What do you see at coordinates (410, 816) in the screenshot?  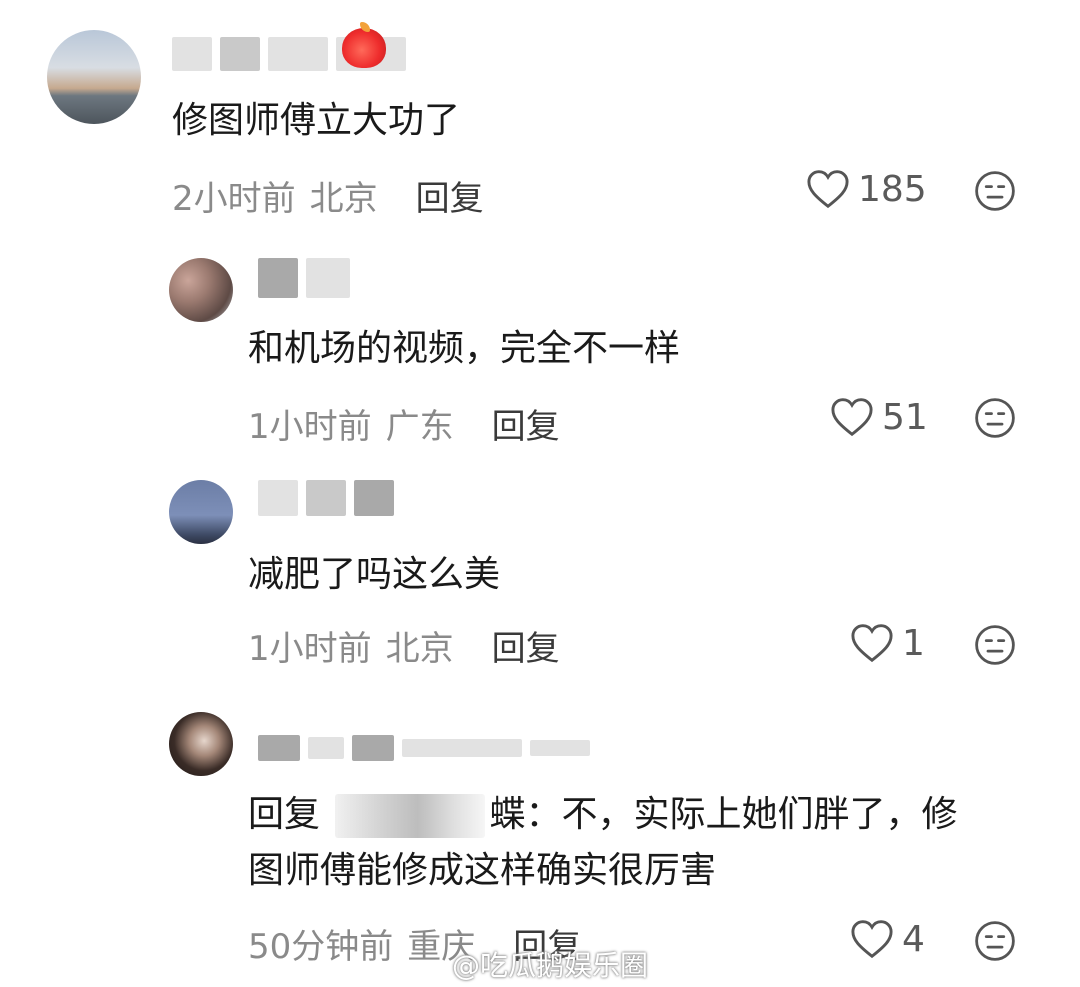 I see `mentioned-username-blurred` at bounding box center [410, 816].